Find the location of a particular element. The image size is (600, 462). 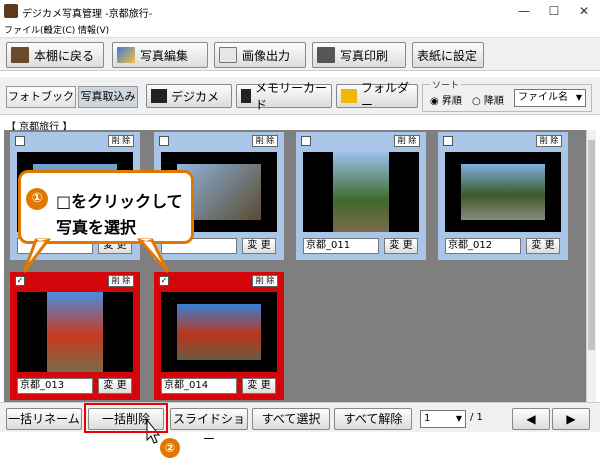

step-1-badge: ① is located at coordinates (37, 199).